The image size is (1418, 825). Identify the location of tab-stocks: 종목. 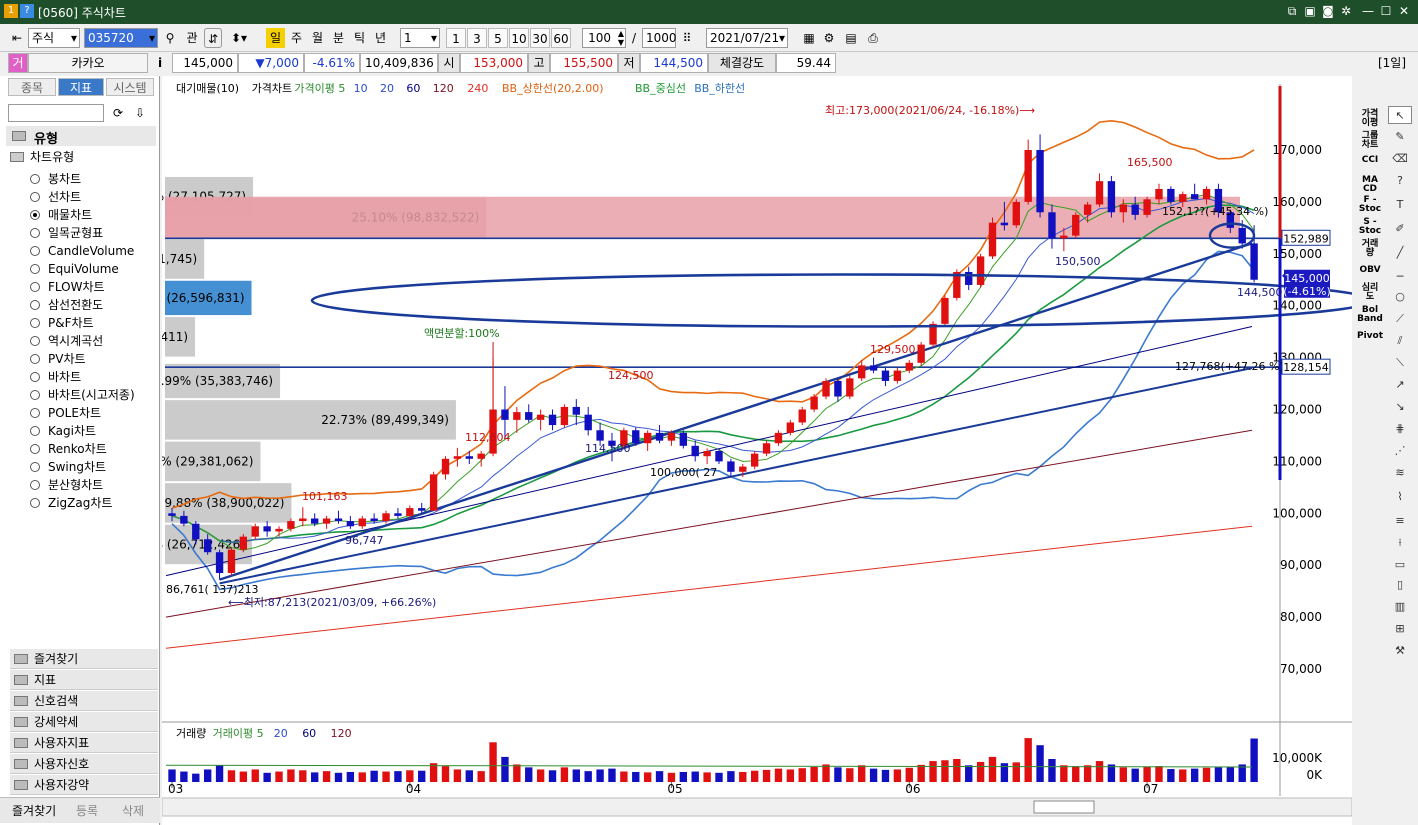
(32, 87).